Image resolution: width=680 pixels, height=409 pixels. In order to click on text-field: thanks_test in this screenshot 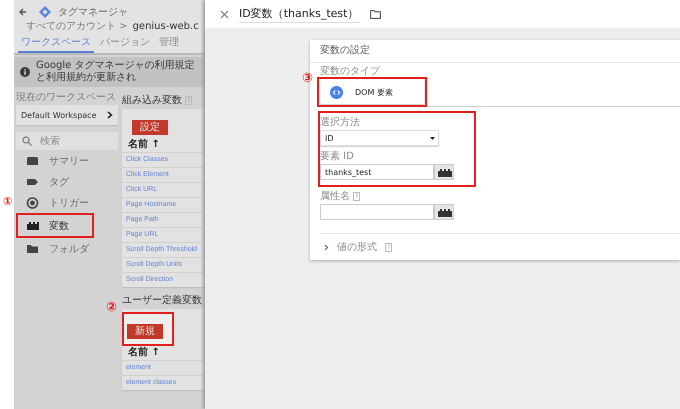, I will do `click(377, 172)`.